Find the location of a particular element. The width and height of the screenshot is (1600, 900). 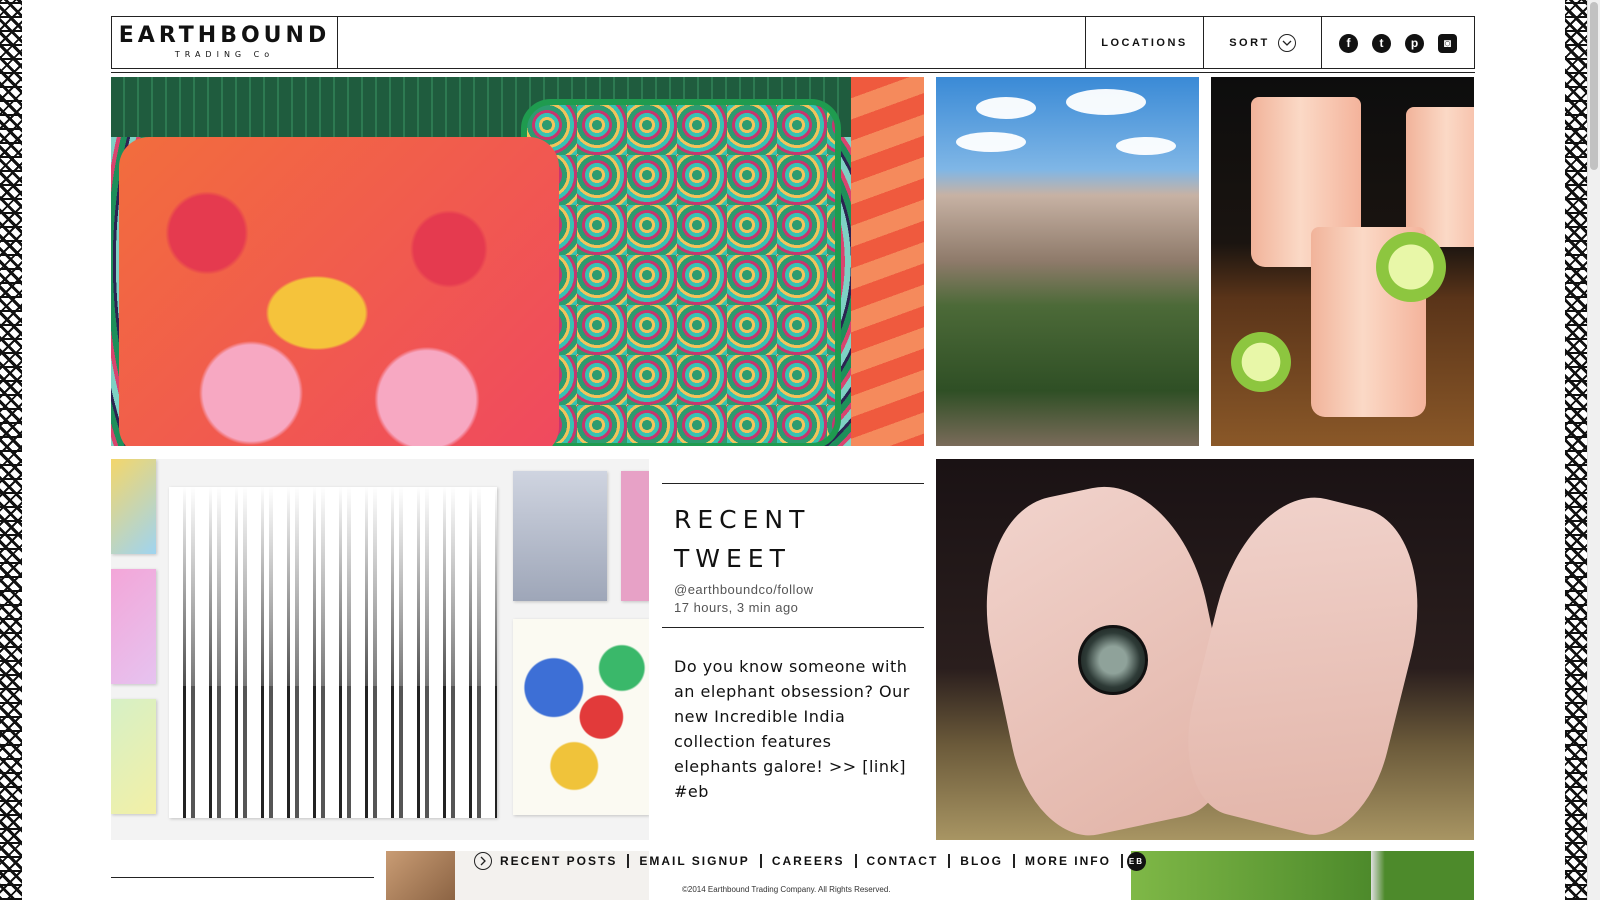

scrollbar-thumb is located at coordinates (1594, 86).